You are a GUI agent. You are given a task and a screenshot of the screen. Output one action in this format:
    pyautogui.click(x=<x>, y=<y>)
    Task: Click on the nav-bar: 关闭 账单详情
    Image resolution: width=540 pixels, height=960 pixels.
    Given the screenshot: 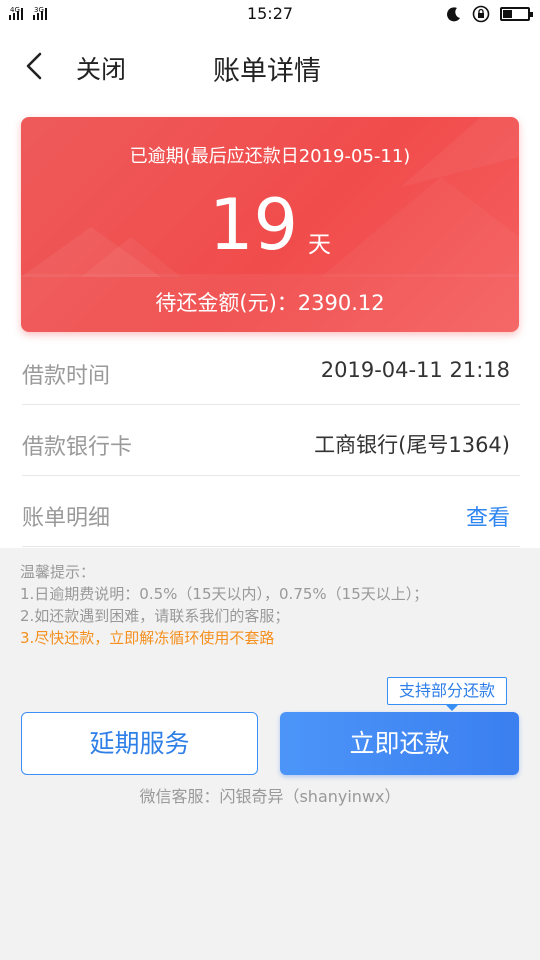 What is the action you would take?
    pyautogui.click(x=270, y=66)
    